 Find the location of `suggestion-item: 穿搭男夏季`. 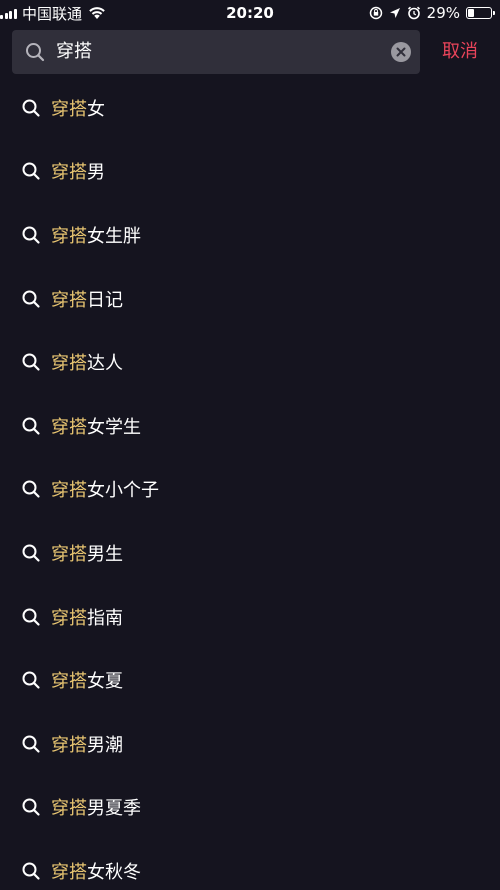

suggestion-item: 穿搭男夏季 is located at coordinates (250, 808).